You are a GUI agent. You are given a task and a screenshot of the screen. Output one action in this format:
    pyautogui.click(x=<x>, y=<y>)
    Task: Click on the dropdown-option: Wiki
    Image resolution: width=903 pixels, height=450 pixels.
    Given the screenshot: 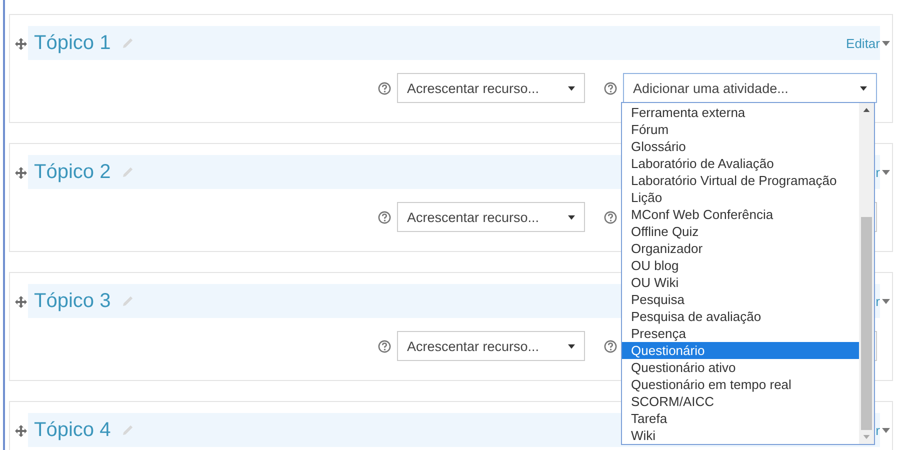 What is the action you would take?
    pyautogui.click(x=740, y=435)
    